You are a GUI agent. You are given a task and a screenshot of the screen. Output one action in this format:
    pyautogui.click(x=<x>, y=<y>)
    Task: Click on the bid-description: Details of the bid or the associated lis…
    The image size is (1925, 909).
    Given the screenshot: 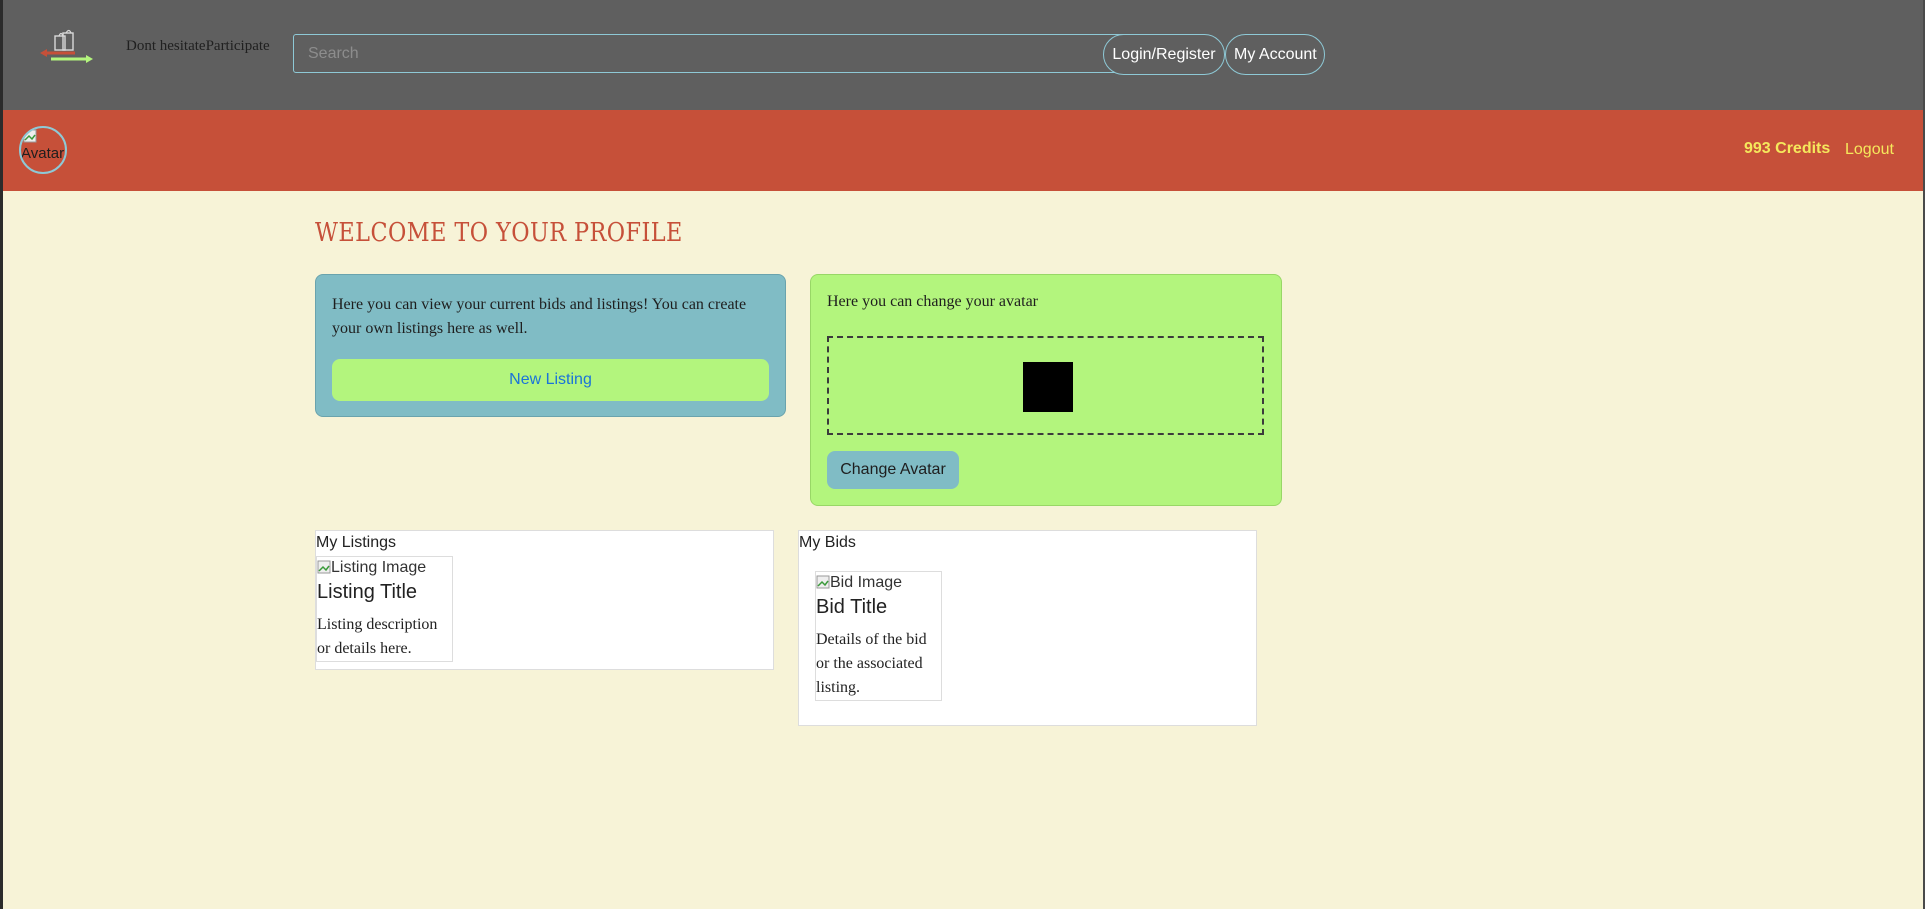 What is the action you would take?
    pyautogui.click(x=871, y=663)
    